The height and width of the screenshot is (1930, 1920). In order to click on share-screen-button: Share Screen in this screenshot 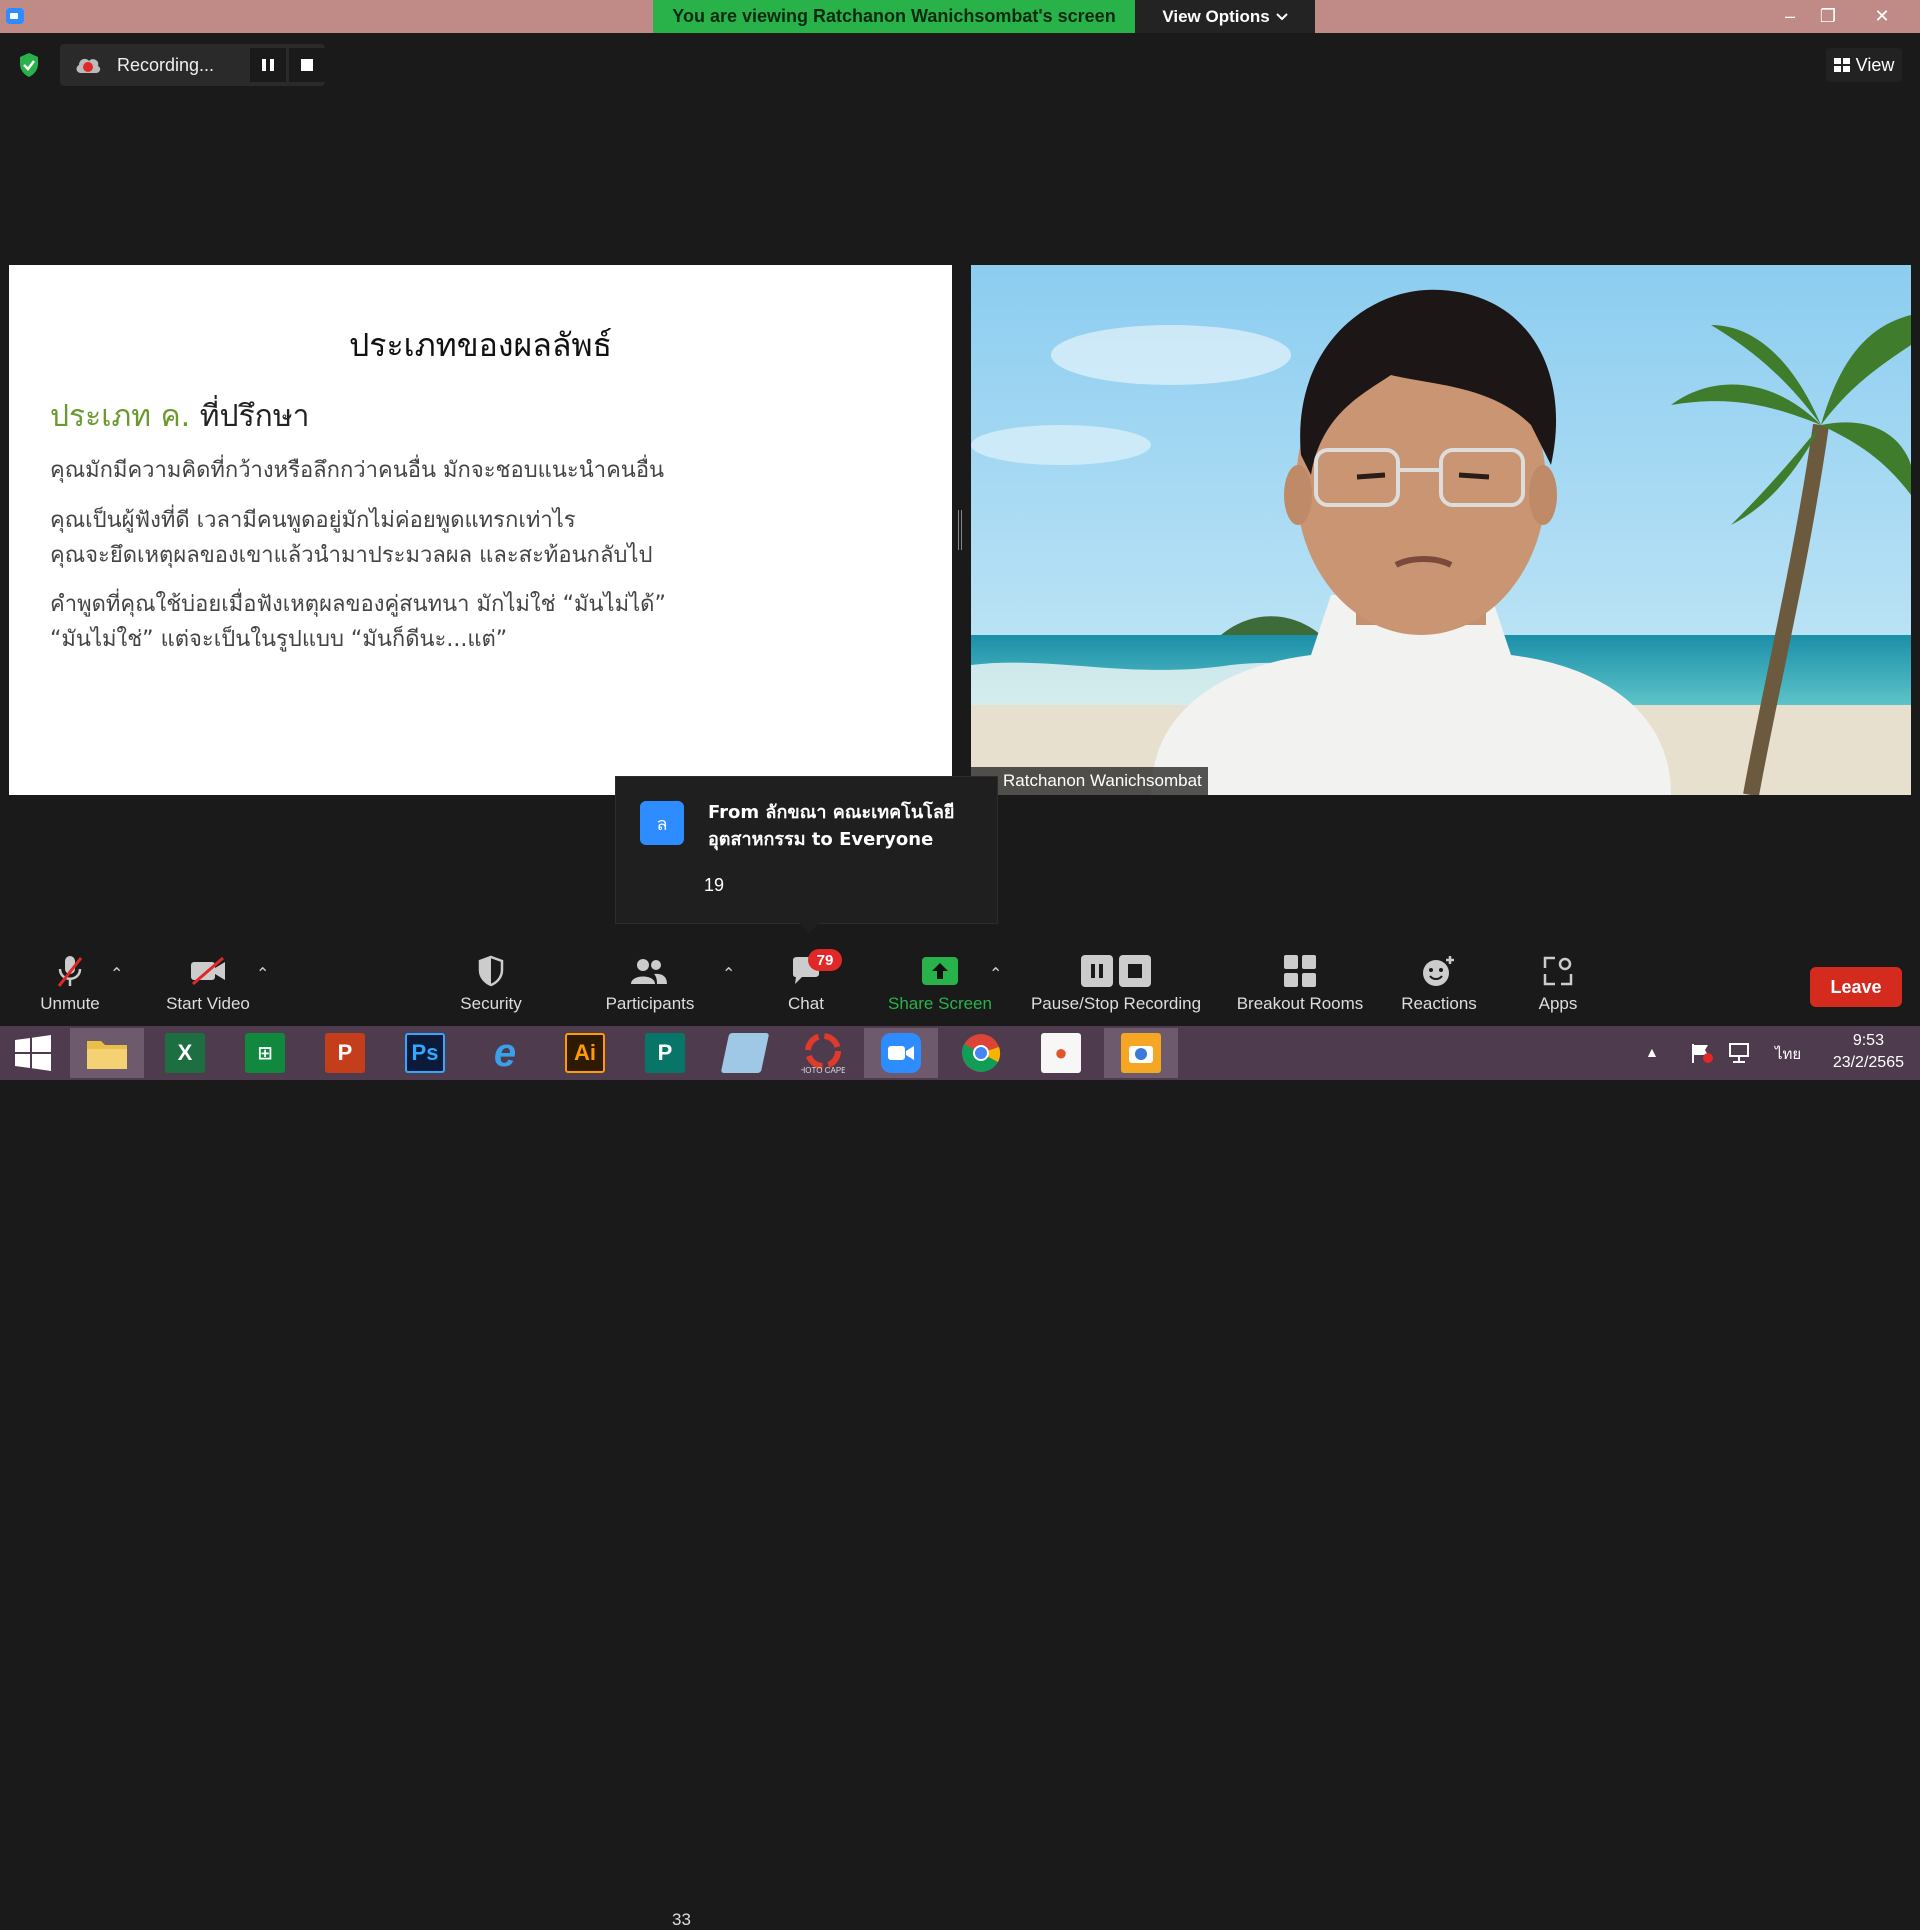, I will do `click(940, 987)`.